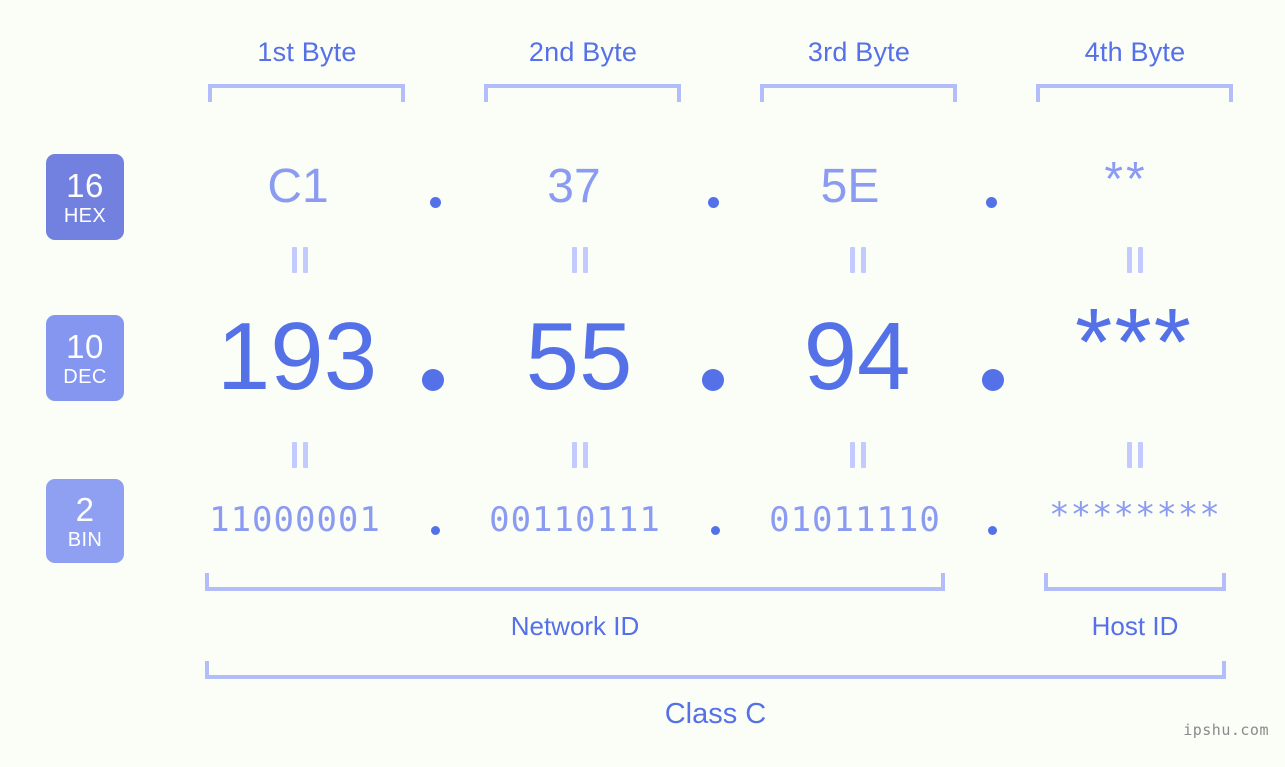  What do you see at coordinates (855, 520) in the screenshot?
I see `bin-byte-3: 01011110` at bounding box center [855, 520].